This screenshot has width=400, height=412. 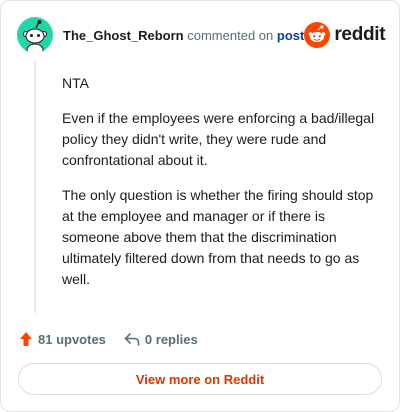 What do you see at coordinates (360, 34) in the screenshot?
I see `reddit-logo-text: reddit` at bounding box center [360, 34].